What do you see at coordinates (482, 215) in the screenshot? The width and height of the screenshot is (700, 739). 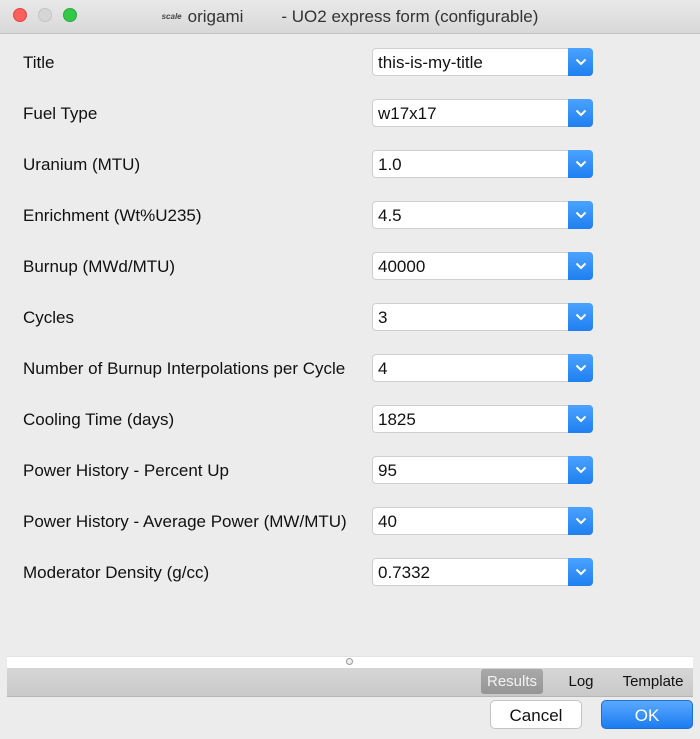 I see `enrichment-combo: 4.5` at bounding box center [482, 215].